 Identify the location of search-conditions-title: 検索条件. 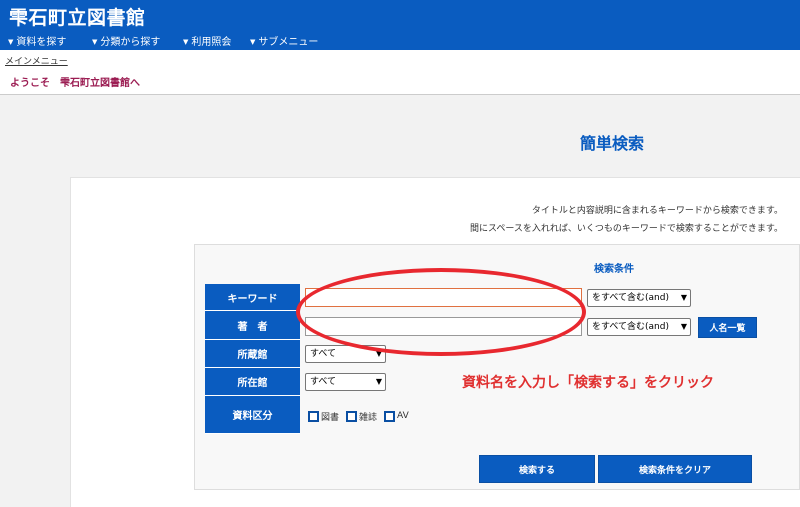
(614, 269).